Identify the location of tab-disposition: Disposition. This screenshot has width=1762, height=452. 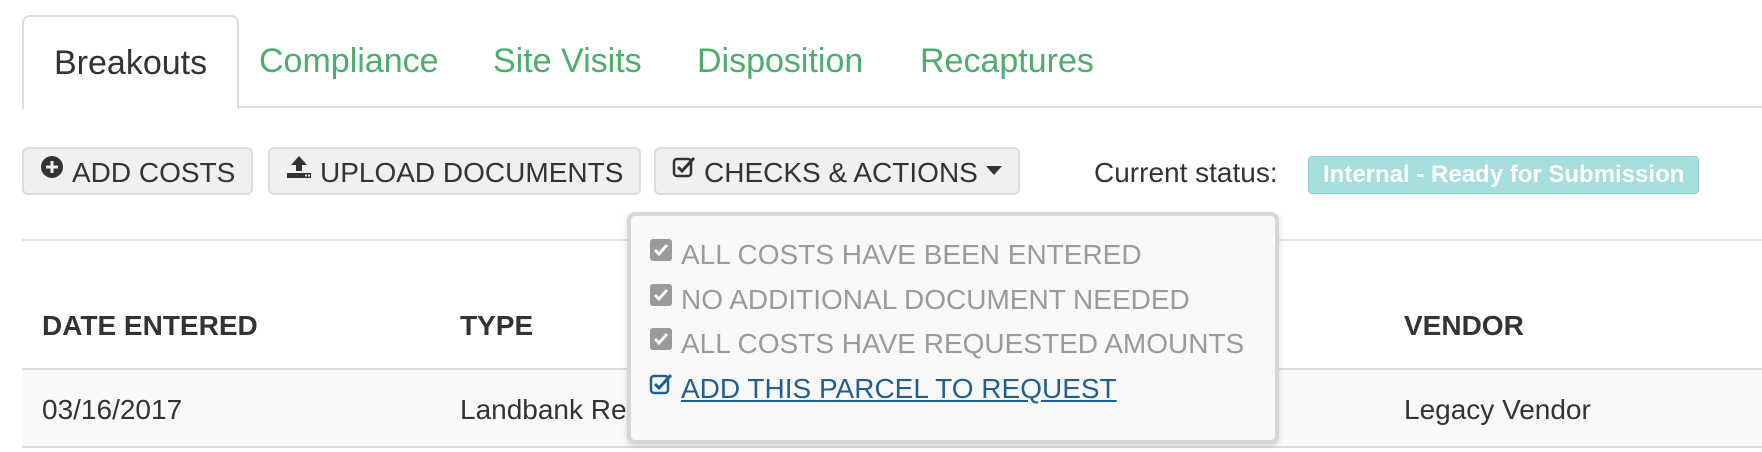
(780, 61).